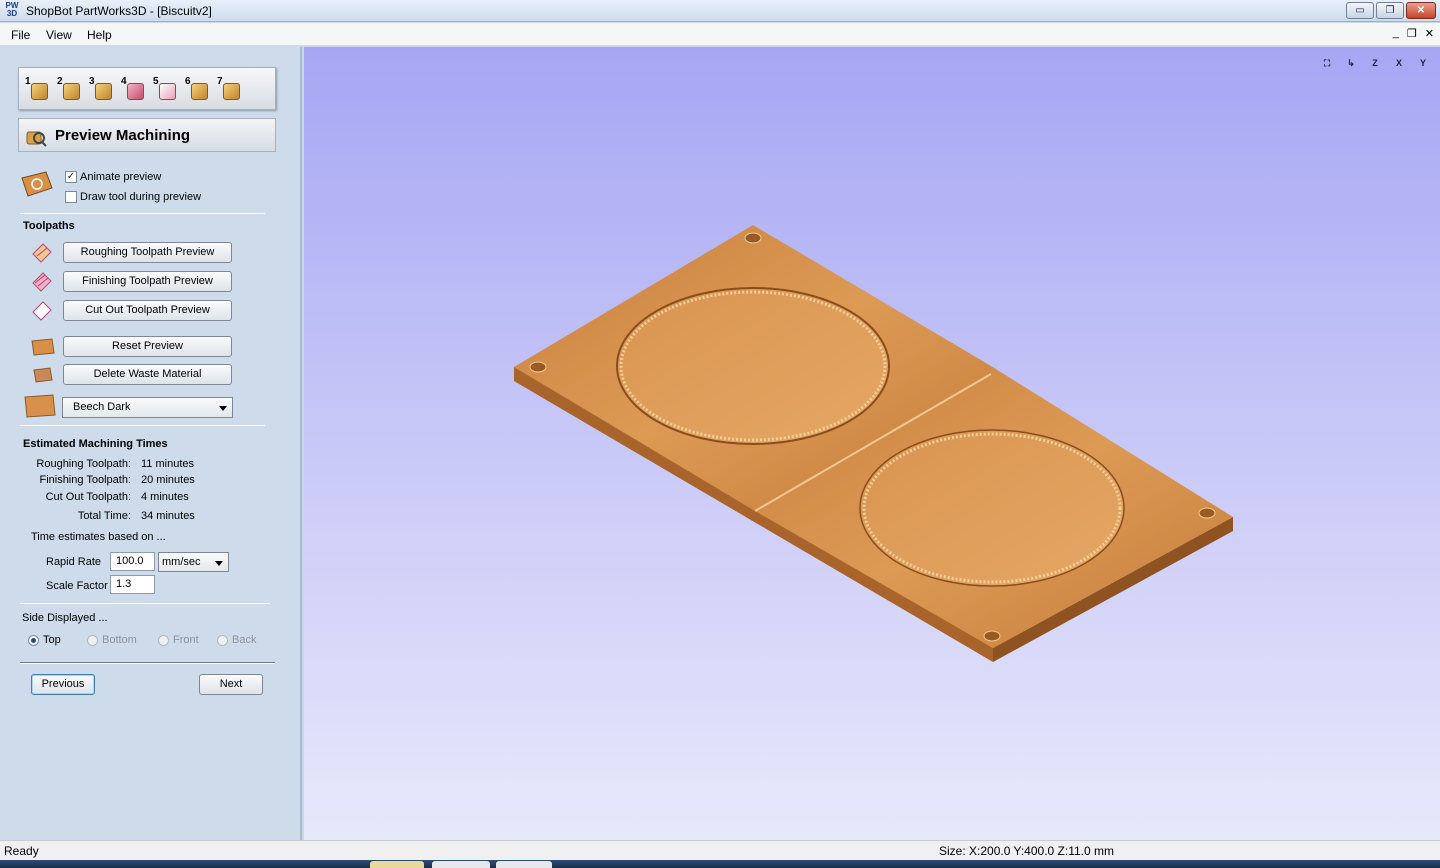  I want to click on machining-times-heading: Estimated Machining Times, so click(95, 444).